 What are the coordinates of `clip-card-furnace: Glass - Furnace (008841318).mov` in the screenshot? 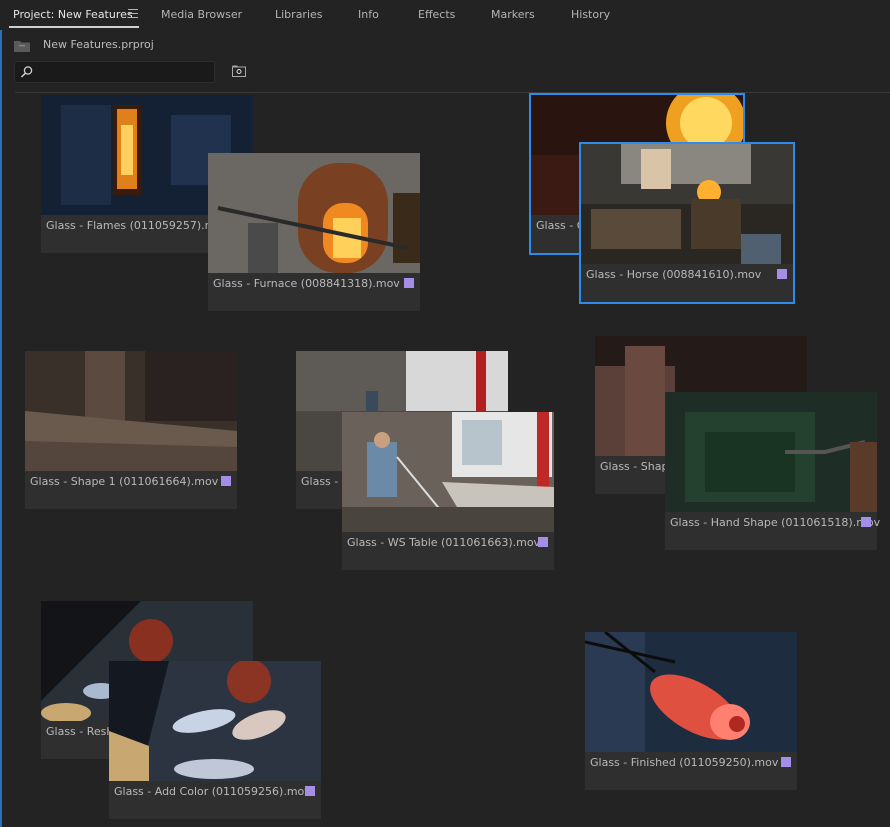 It's located at (314, 232).